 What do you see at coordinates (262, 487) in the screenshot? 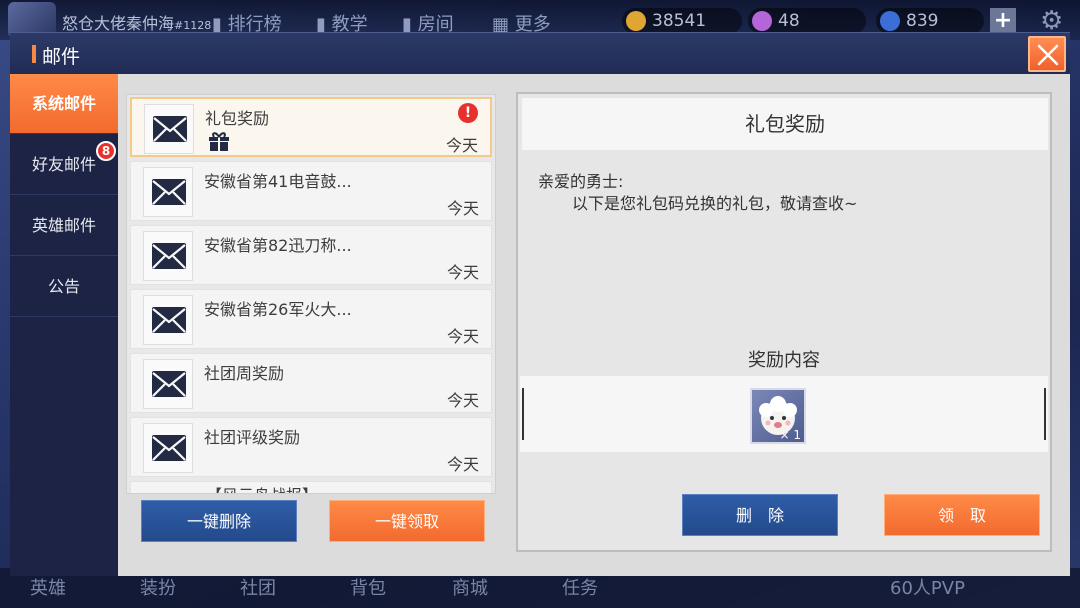
I see `mail-title: 【风云岛战报】` at bounding box center [262, 487].